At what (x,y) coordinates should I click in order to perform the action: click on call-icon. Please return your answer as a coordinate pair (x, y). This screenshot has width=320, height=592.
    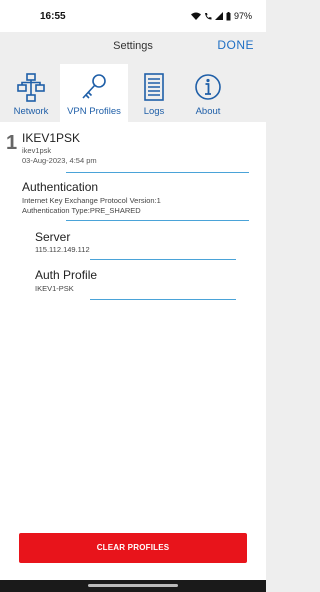
    Looking at the image, I should click on (208, 16).